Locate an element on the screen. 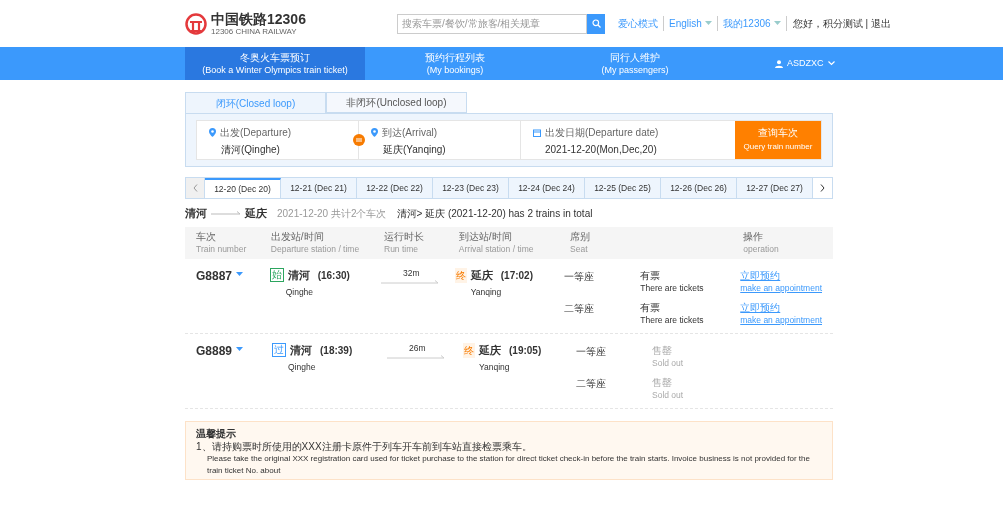 Image resolution: width=1003 pixels, height=508 pixels. nav-tab: 冬奥火车票预订 (Book a Winter Olympics train ticket) is located at coordinates (275, 63).